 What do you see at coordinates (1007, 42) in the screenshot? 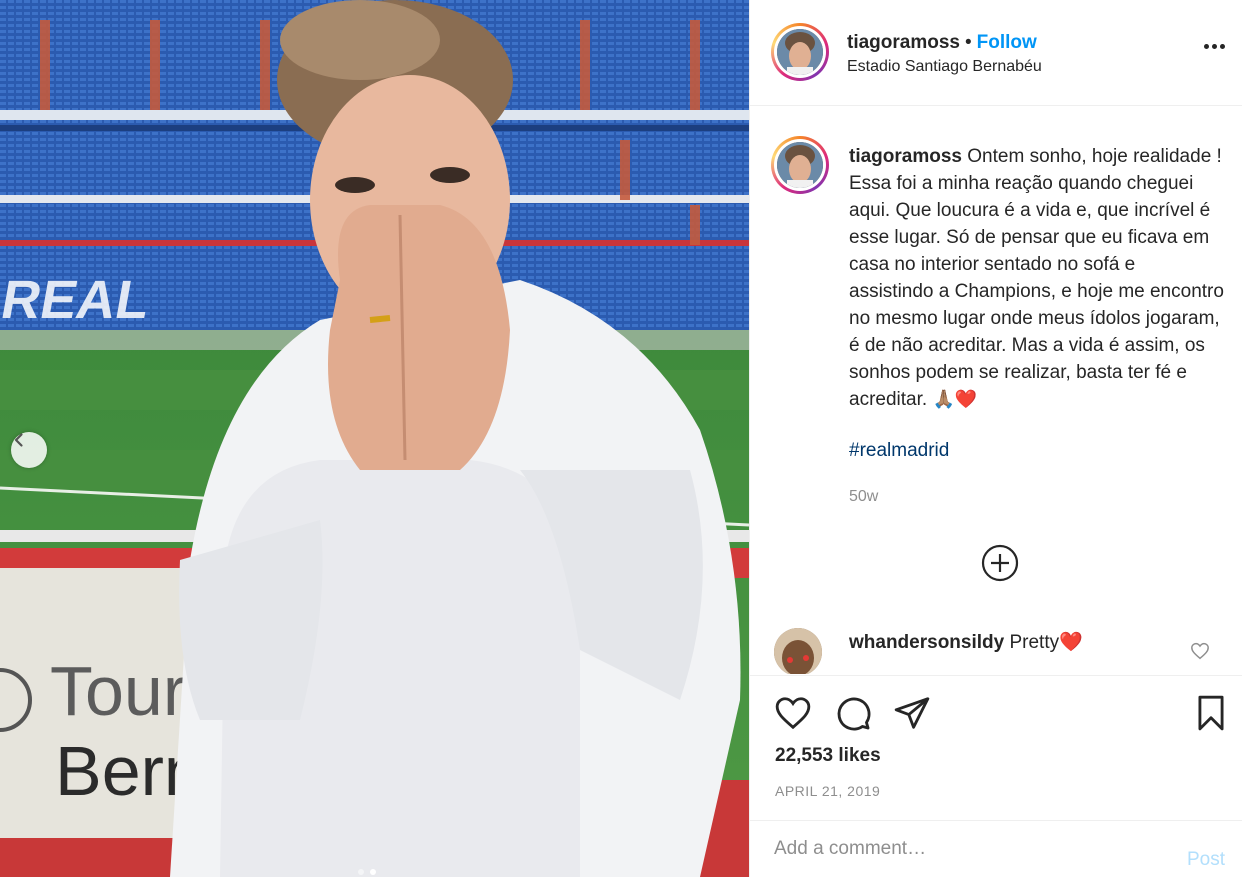
I see `follow-button: Follow` at bounding box center [1007, 42].